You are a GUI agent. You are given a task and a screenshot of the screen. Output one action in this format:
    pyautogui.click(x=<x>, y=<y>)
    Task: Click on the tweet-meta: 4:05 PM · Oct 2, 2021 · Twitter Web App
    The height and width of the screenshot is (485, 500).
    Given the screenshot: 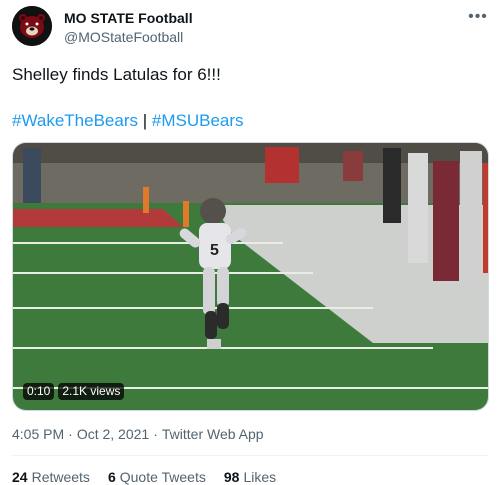 What is the action you would take?
    pyautogui.click(x=138, y=434)
    